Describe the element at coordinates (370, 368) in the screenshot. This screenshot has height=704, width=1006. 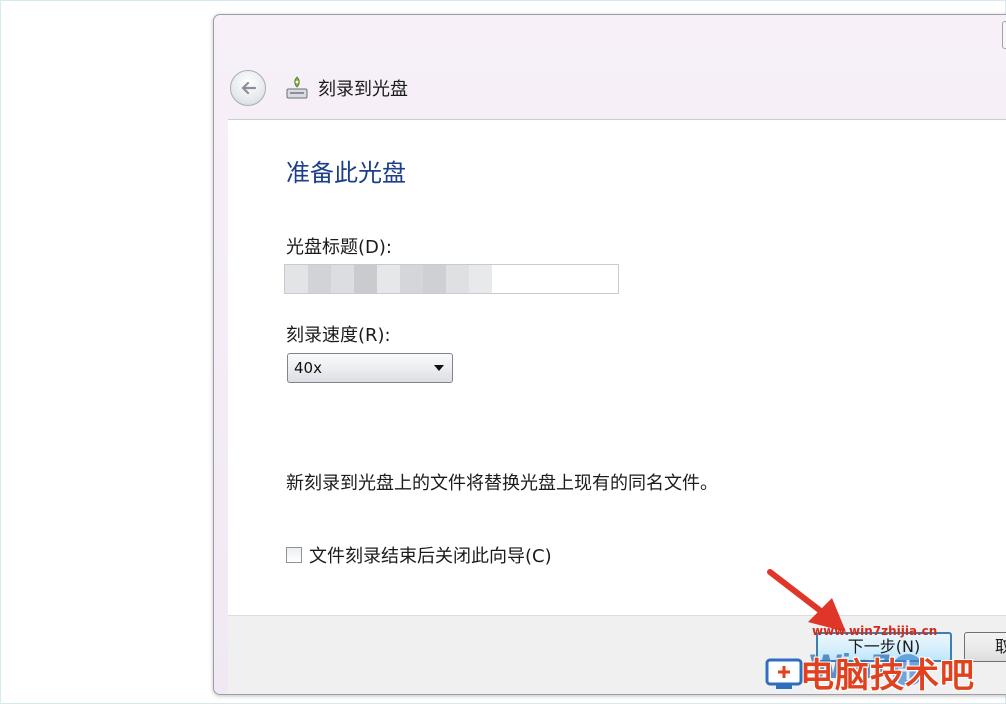
I see `burn-speed-select: 40x` at that location.